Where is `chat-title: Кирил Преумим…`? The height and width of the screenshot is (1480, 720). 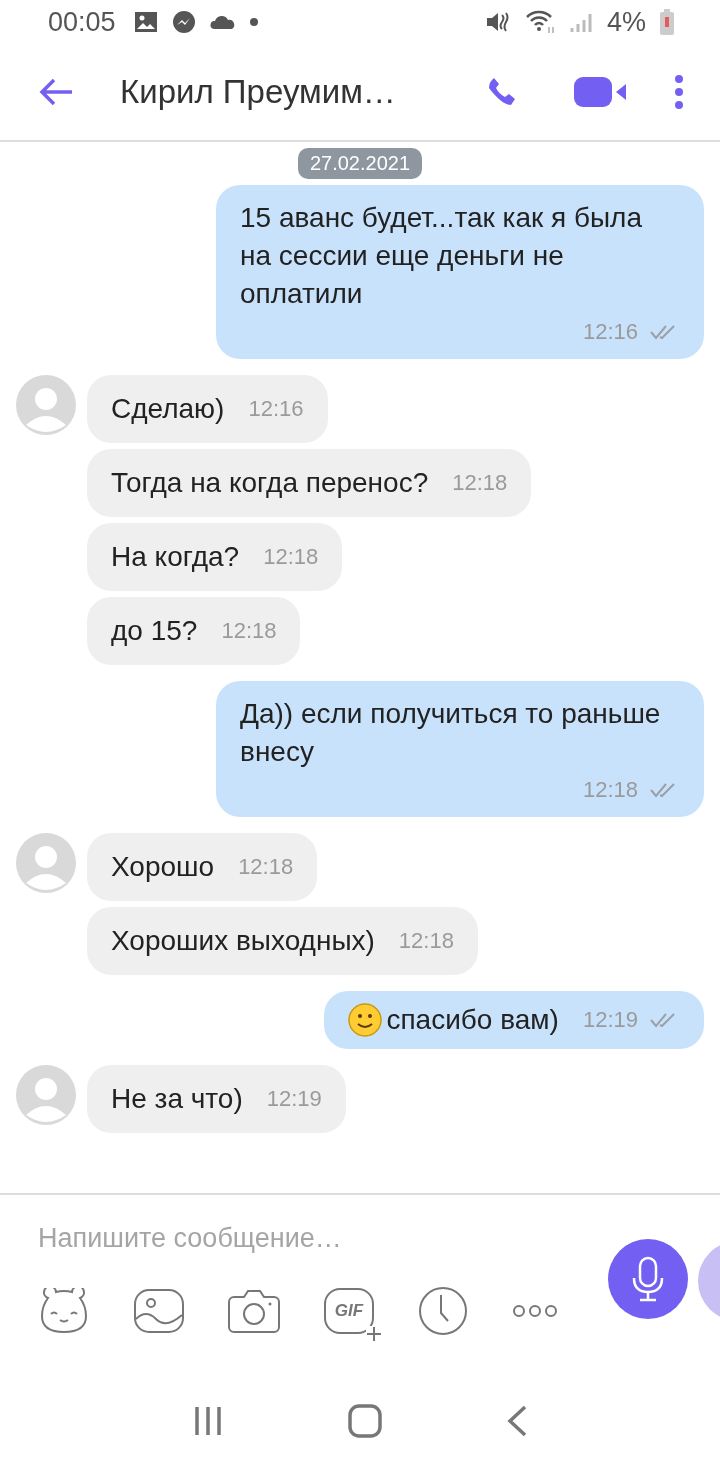 chat-title: Кирил Преумим… is located at coordinates (303, 92).